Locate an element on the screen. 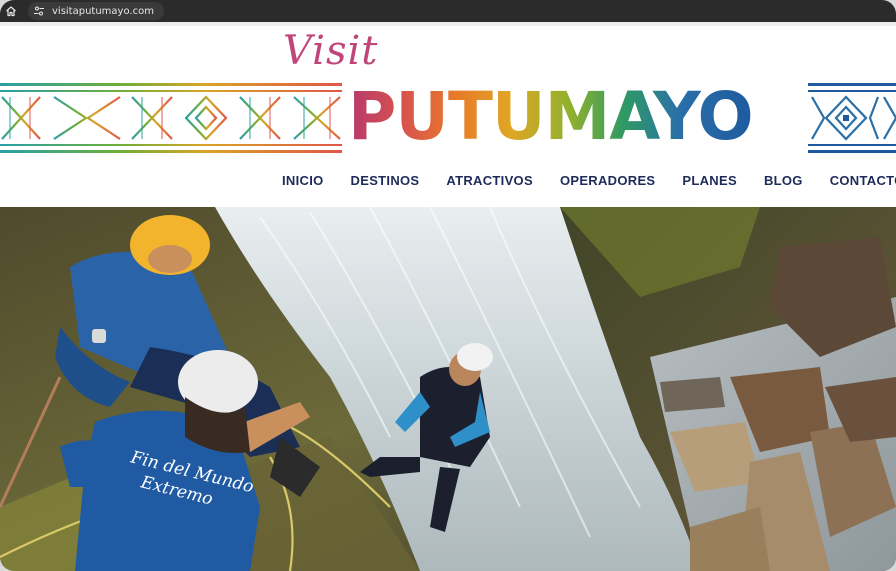 The image size is (896, 571). address-bar: visitaputumayo.com is located at coordinates (96, 11).